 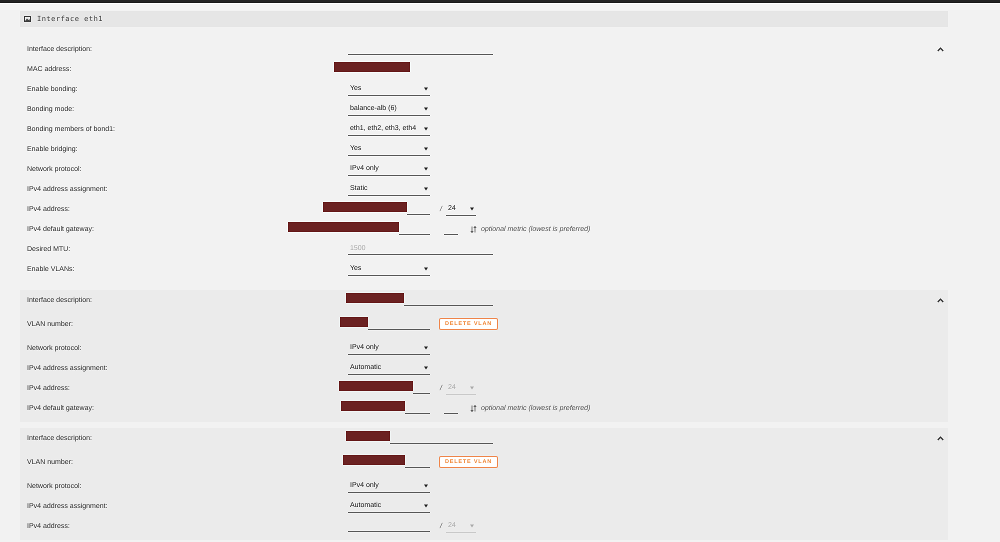 I want to click on image-icon, so click(x=27, y=19).